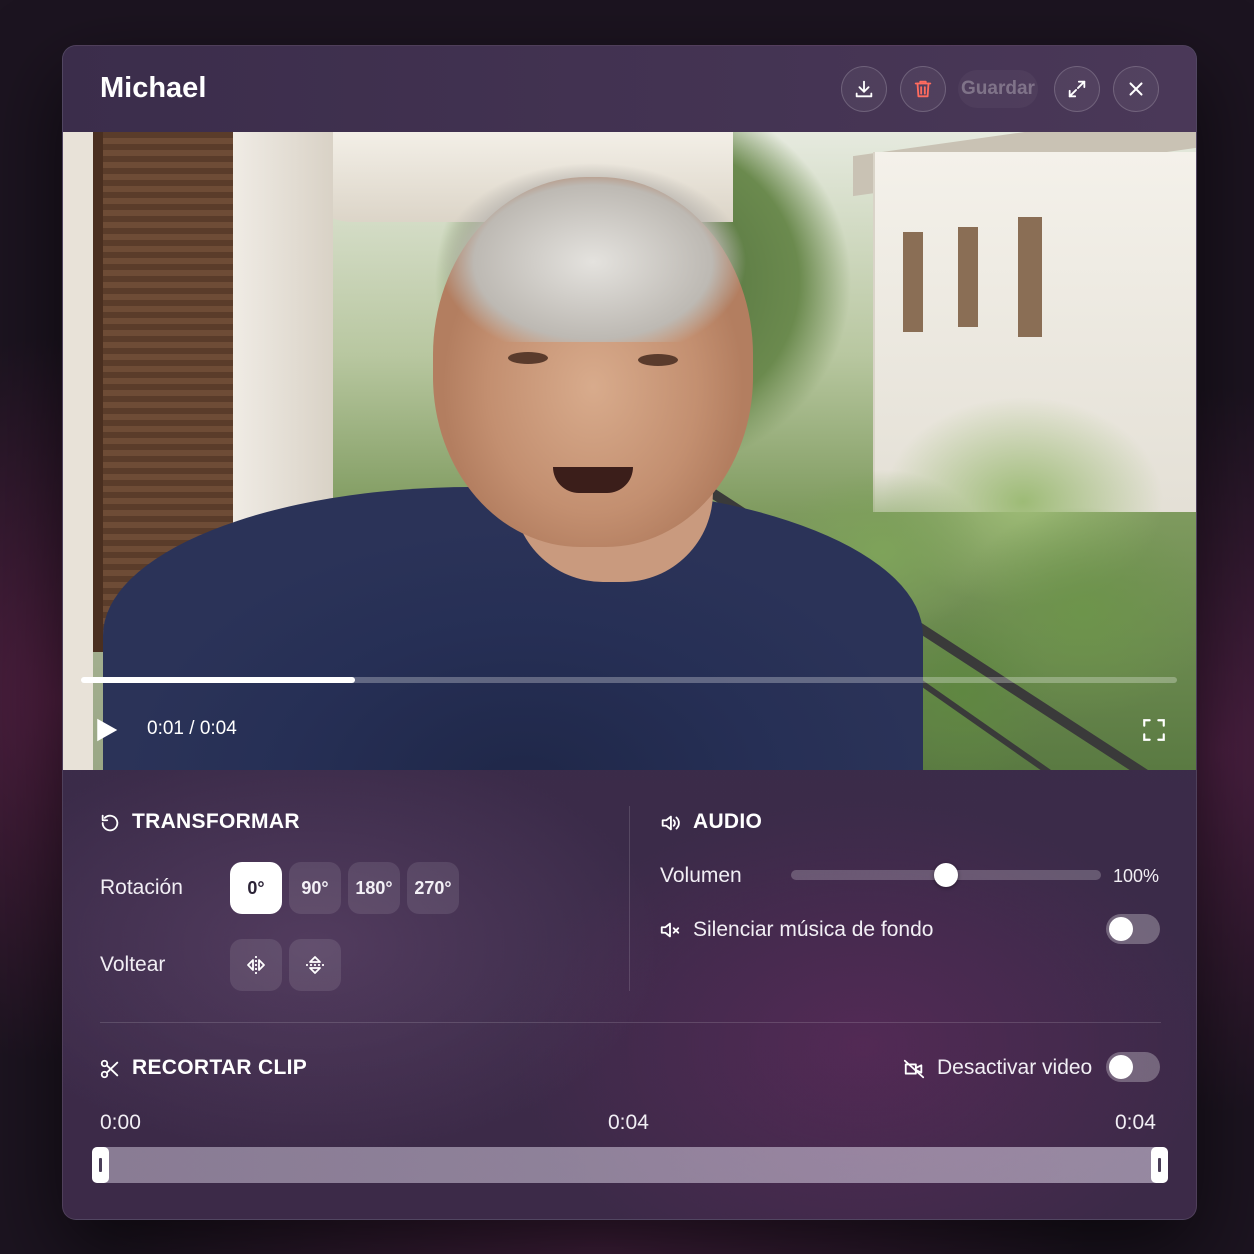 The height and width of the screenshot is (1254, 1254). I want to click on flip-vertical-icon, so click(315, 965).